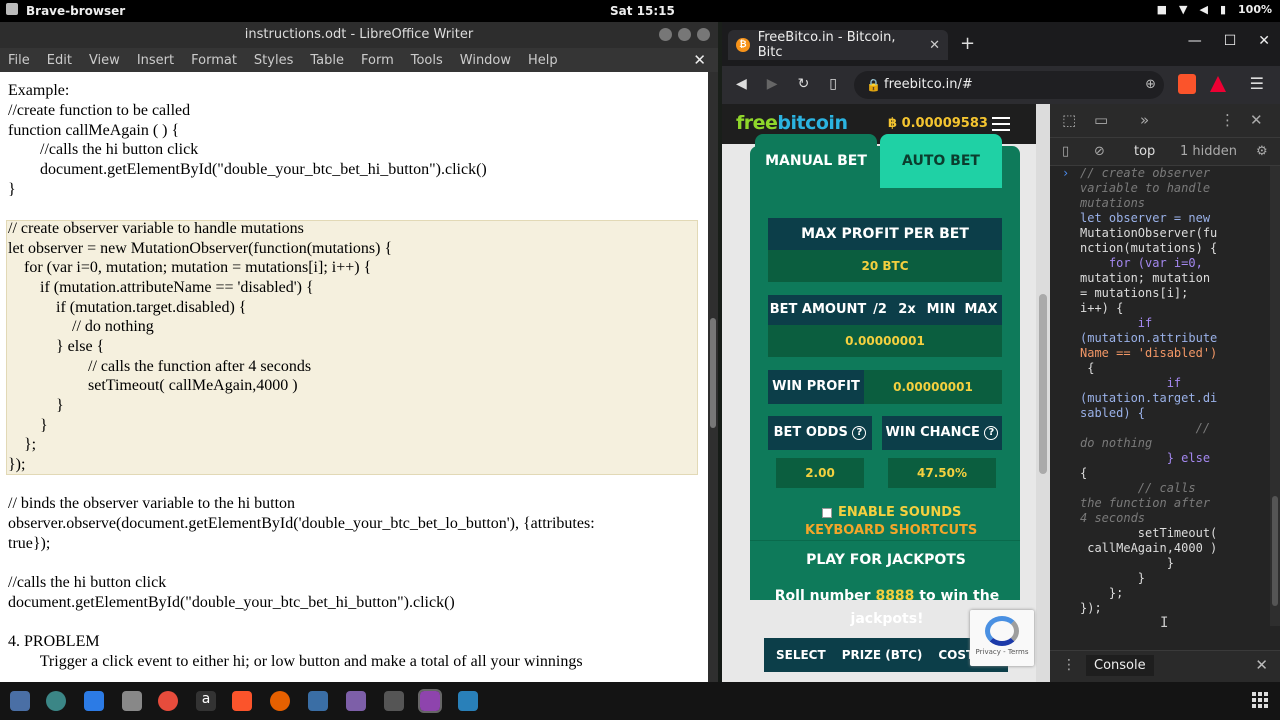  I want to click on url-text: freebitco.in/#, so click(928, 84).